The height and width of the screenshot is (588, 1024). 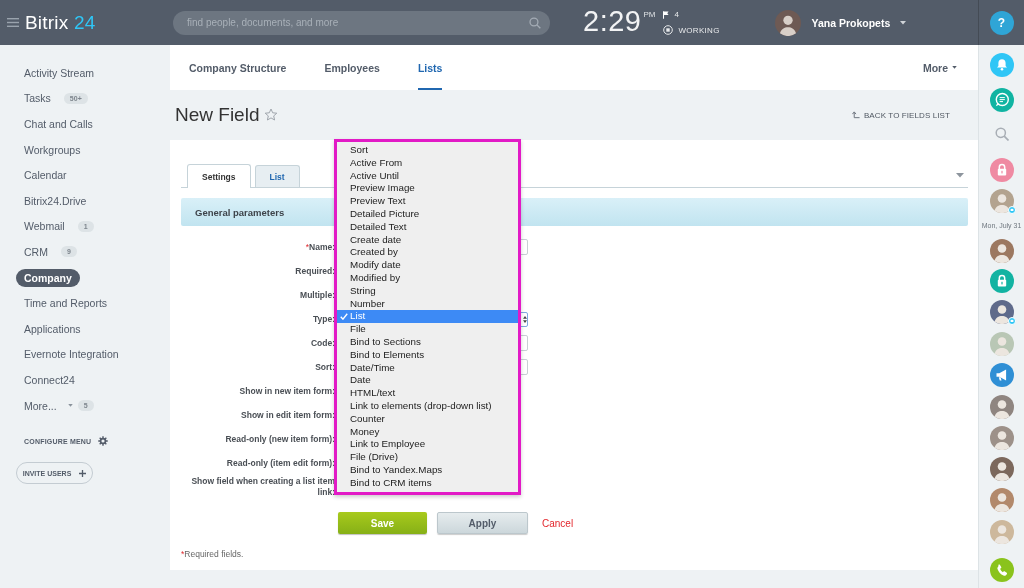 I want to click on field-label: Read-only (item edit form):, so click(x=280, y=463).